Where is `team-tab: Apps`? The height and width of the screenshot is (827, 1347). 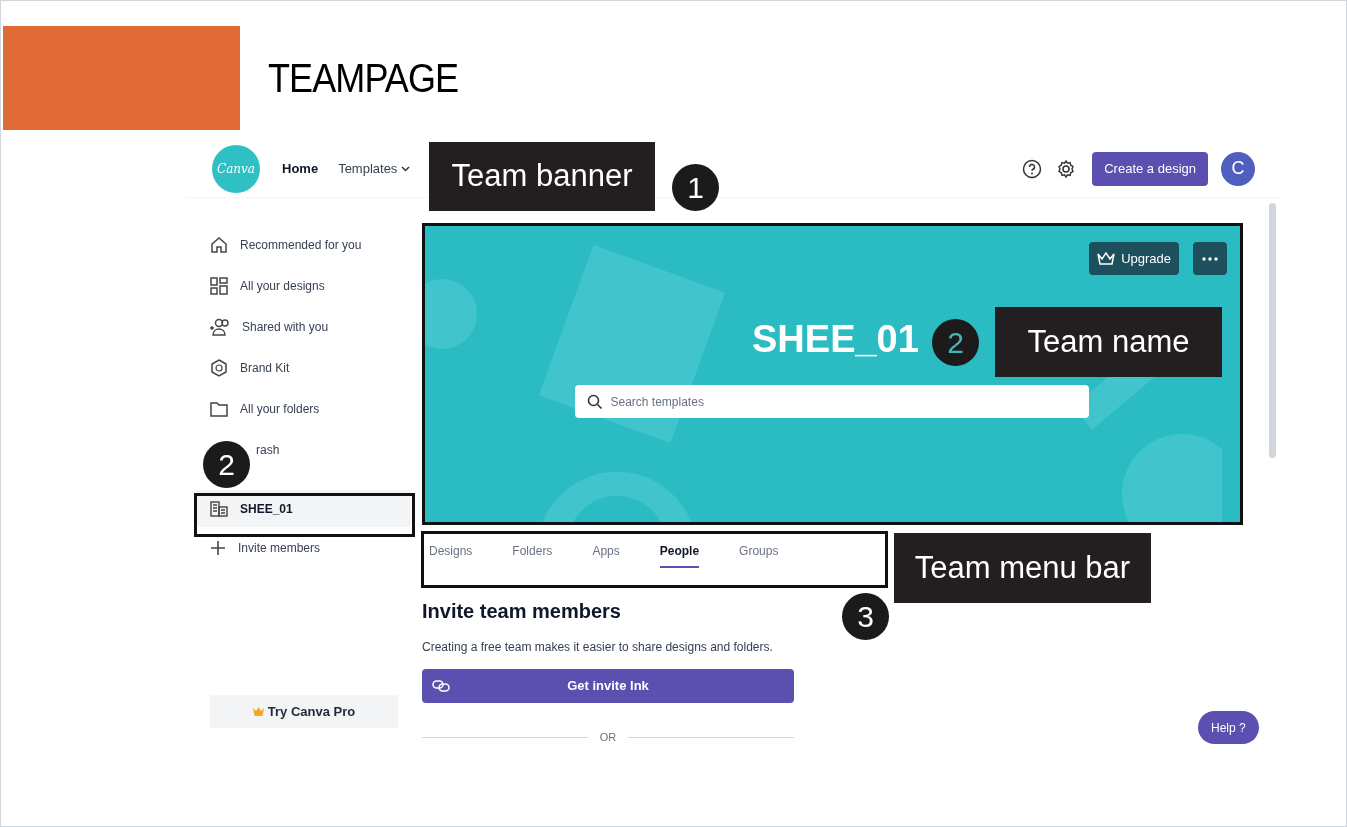
team-tab: Apps is located at coordinates (606, 554).